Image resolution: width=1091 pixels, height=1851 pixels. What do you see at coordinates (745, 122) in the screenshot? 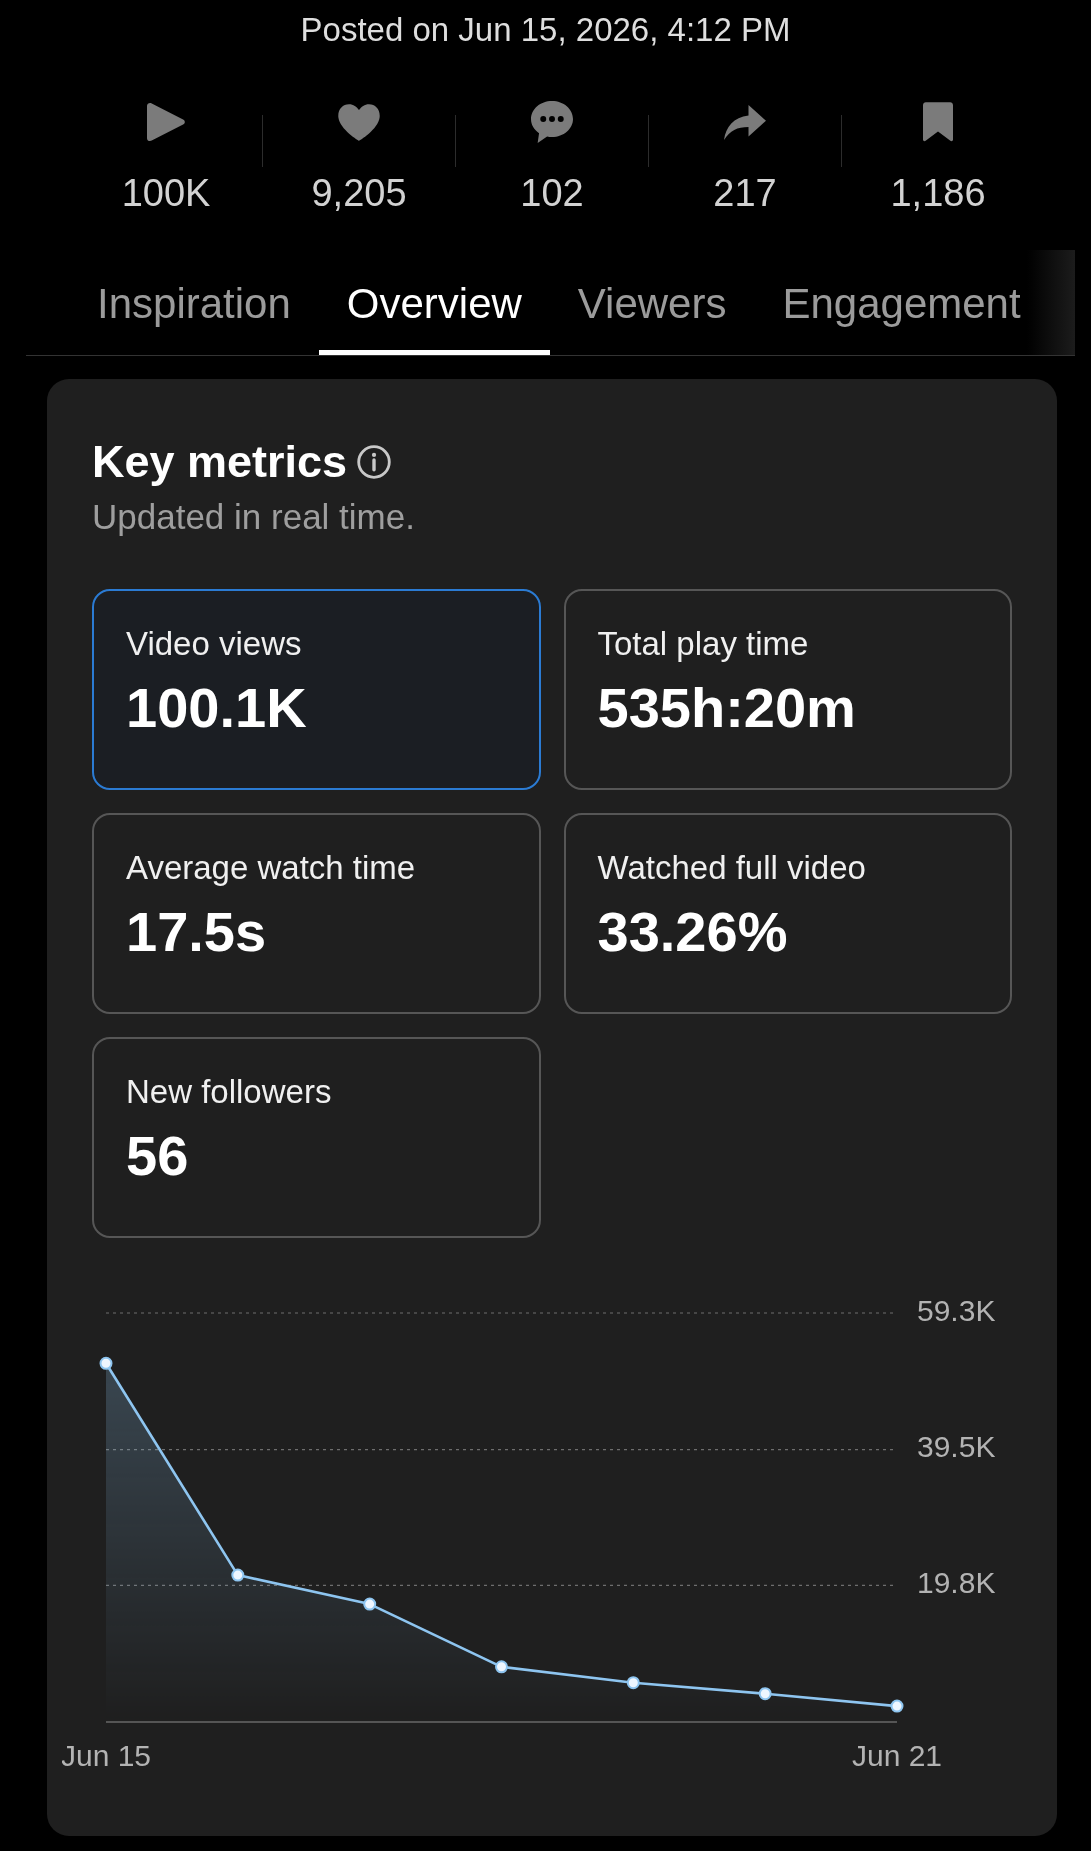
I see `share-icon` at bounding box center [745, 122].